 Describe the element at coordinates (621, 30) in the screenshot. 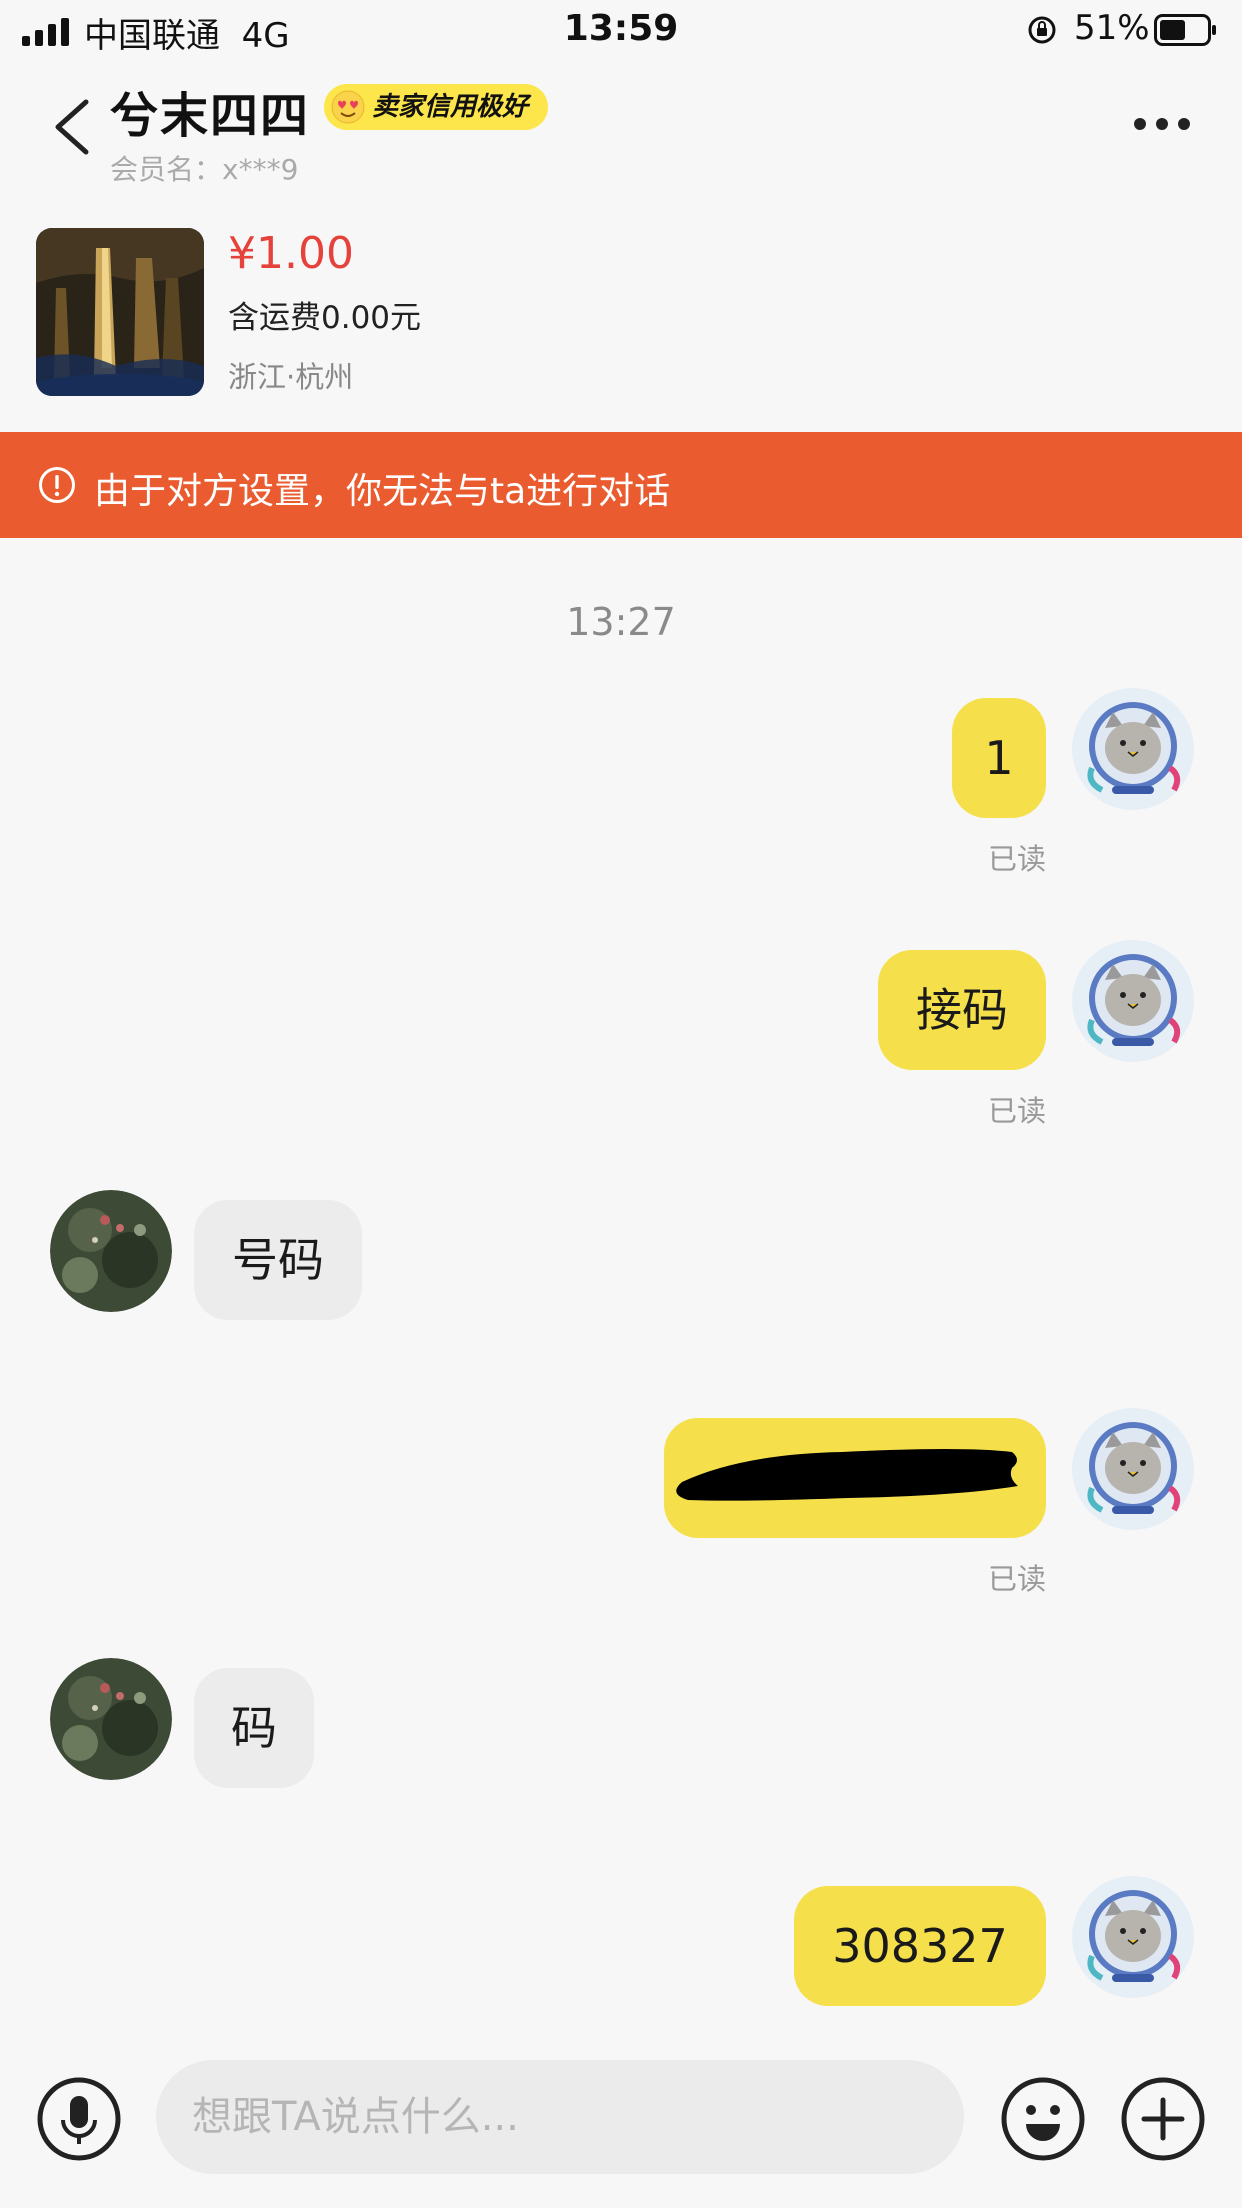

I see `status-bar: 中国联通 4G 13:59 51%` at that location.